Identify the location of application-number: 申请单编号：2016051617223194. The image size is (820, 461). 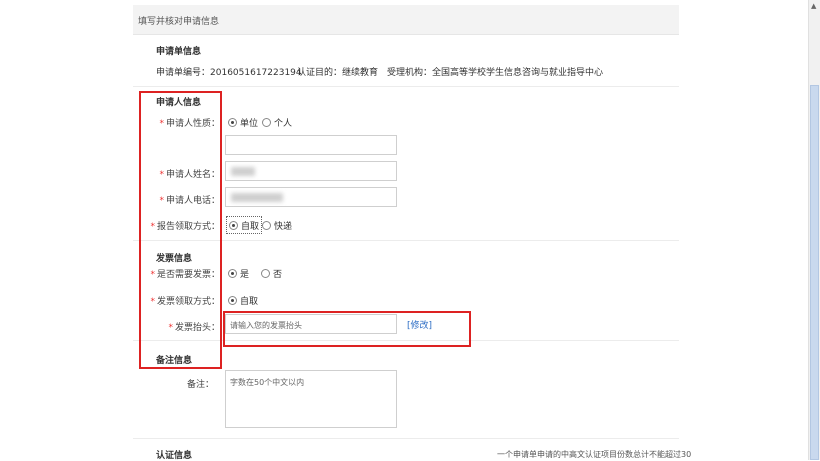
(229, 73).